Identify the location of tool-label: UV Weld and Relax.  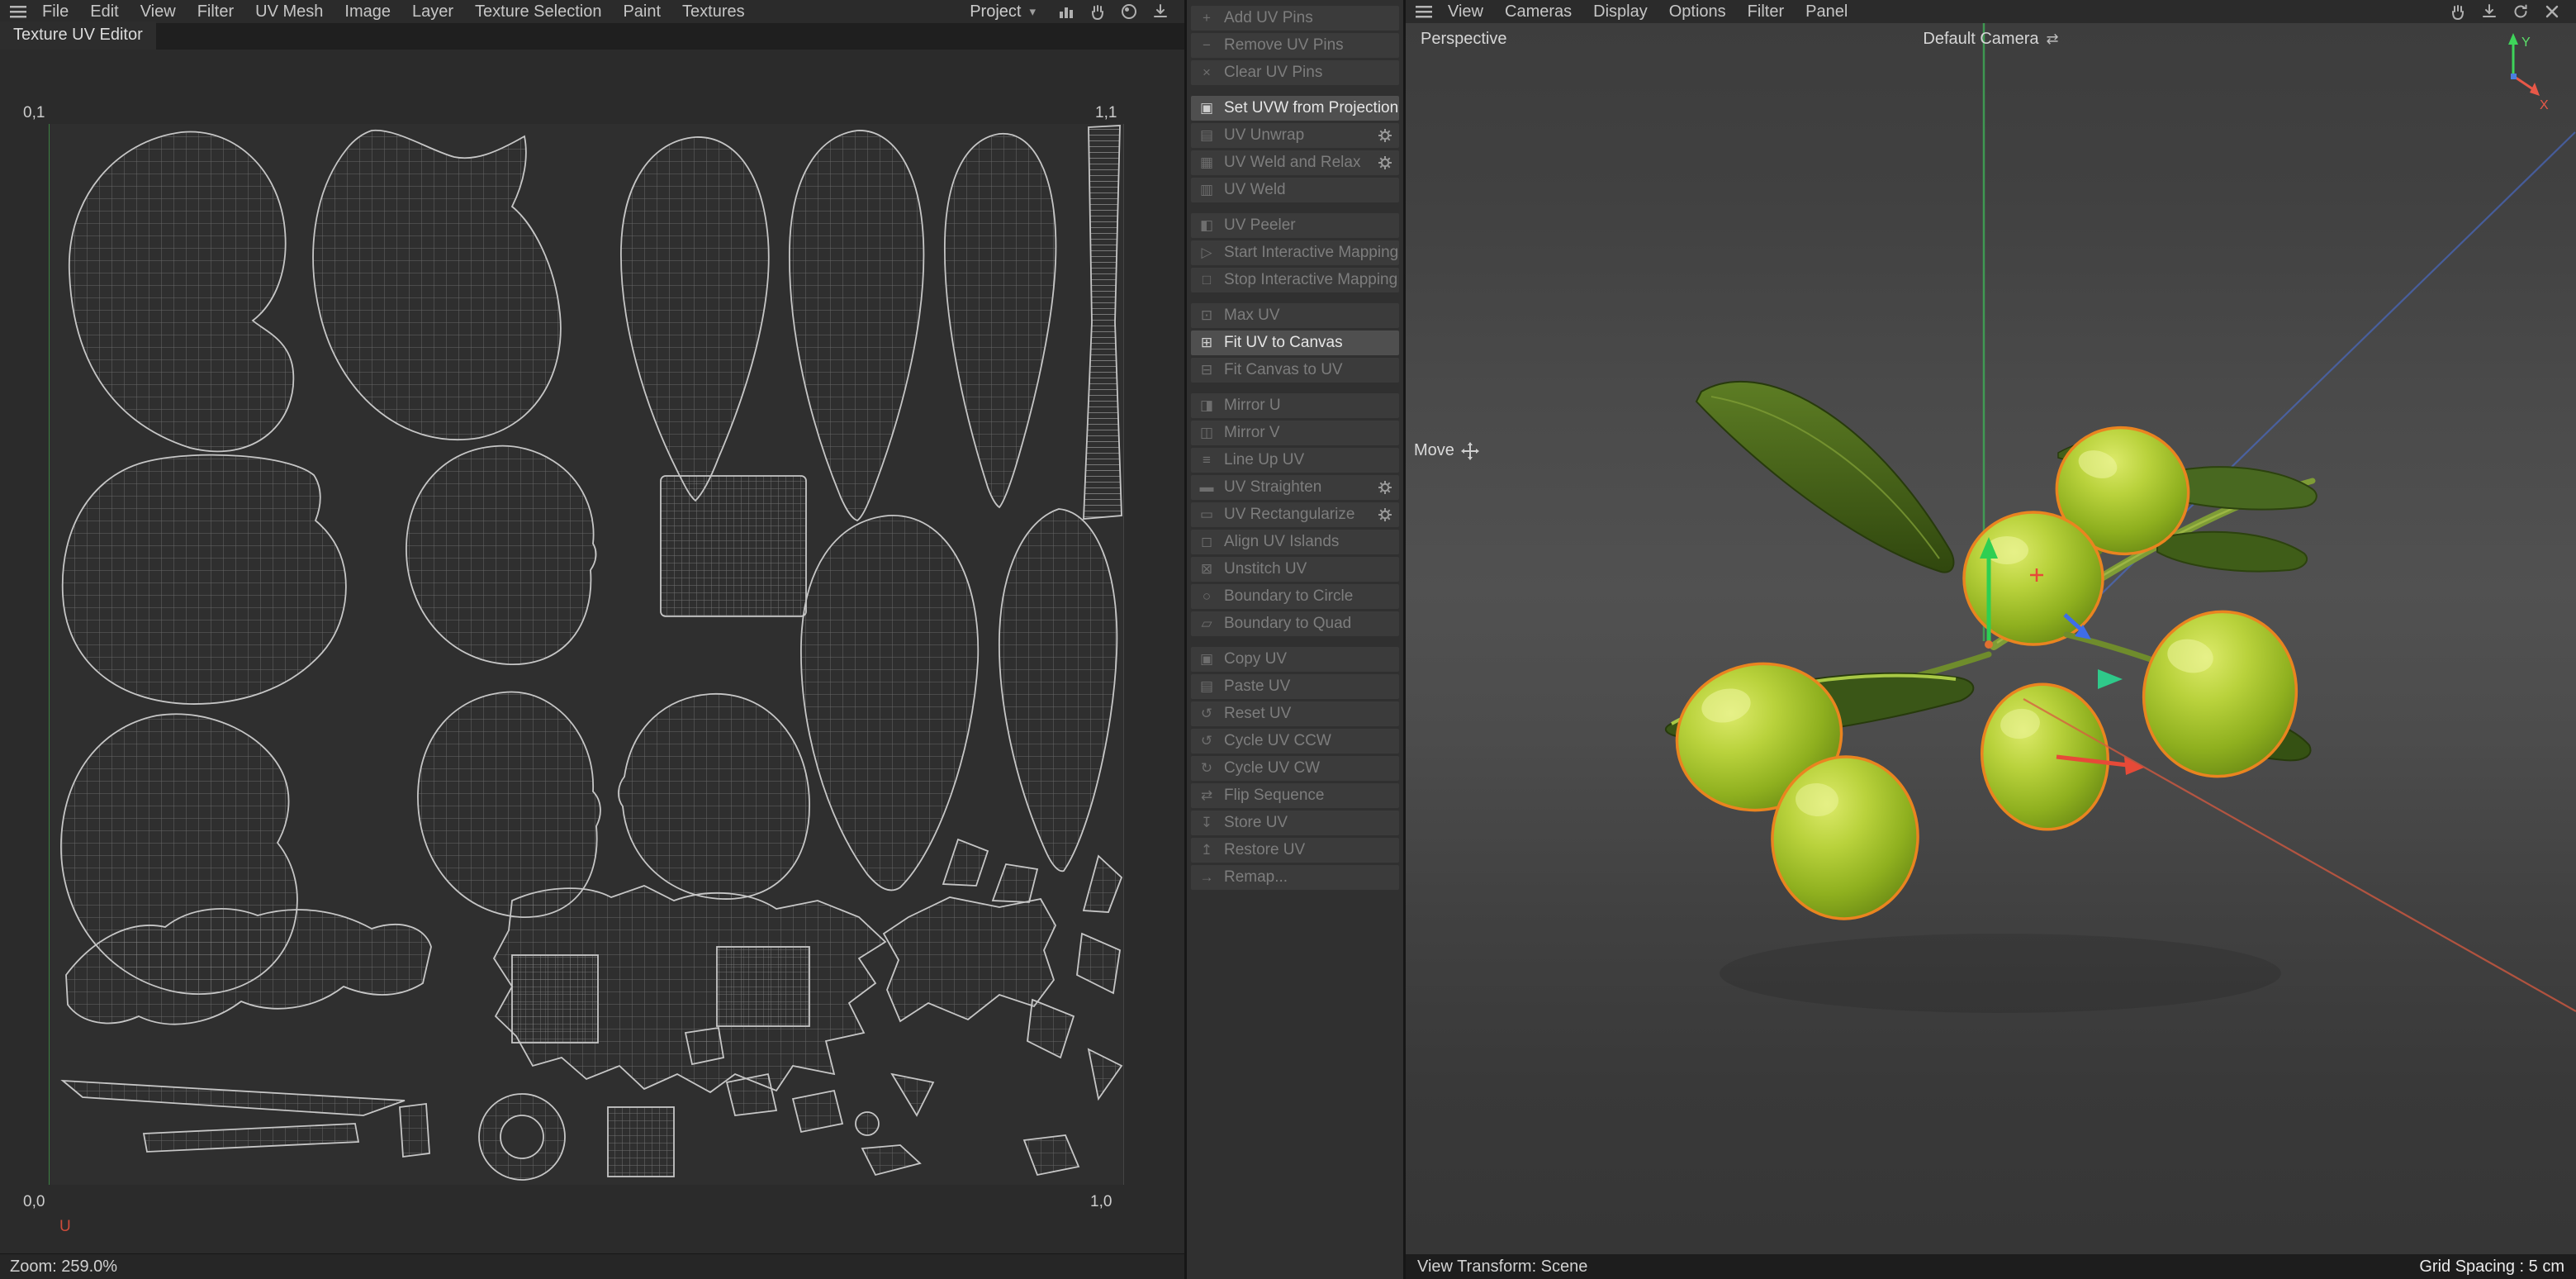
(1292, 162).